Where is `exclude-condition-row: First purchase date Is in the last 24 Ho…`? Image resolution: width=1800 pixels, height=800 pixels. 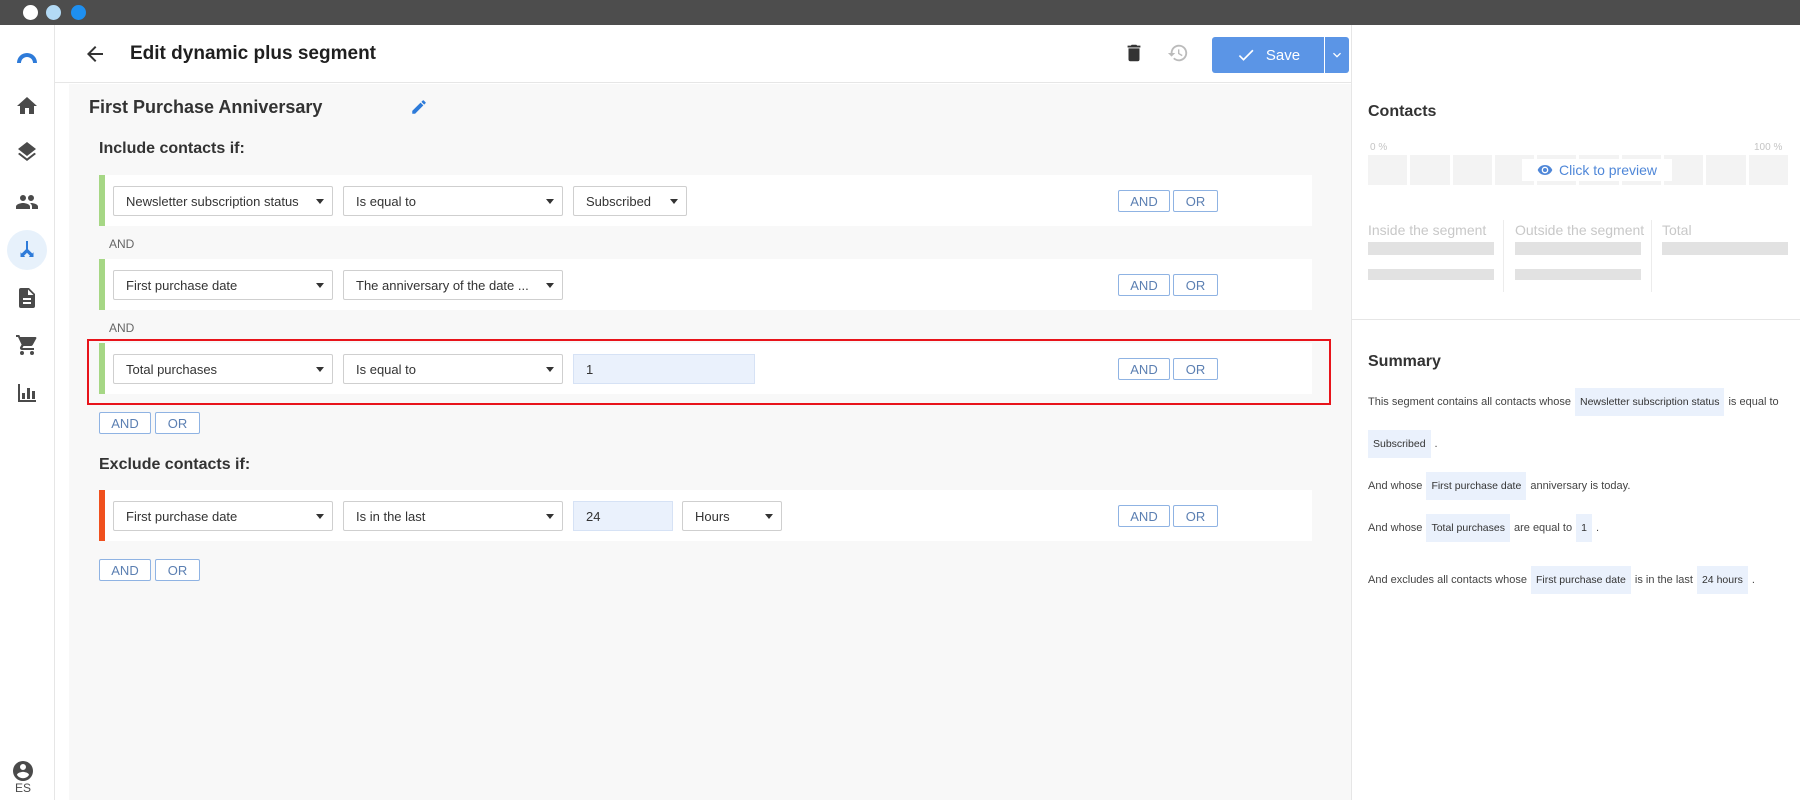
exclude-condition-row: First purchase date Is in the last 24 Ho… is located at coordinates (705, 515).